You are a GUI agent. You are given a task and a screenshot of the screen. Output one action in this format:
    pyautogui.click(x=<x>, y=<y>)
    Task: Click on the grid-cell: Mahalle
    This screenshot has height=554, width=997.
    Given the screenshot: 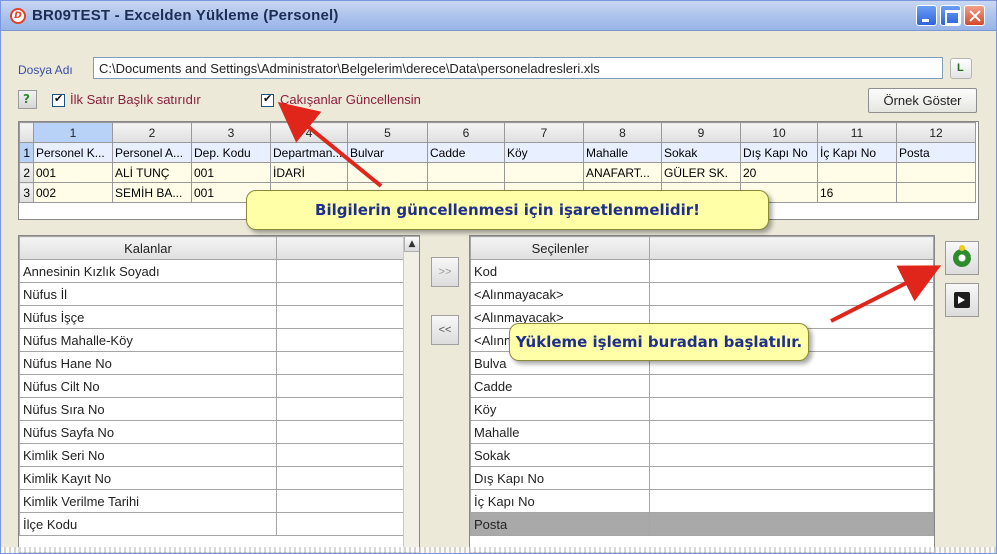 What is the action you would take?
    pyautogui.click(x=622, y=152)
    